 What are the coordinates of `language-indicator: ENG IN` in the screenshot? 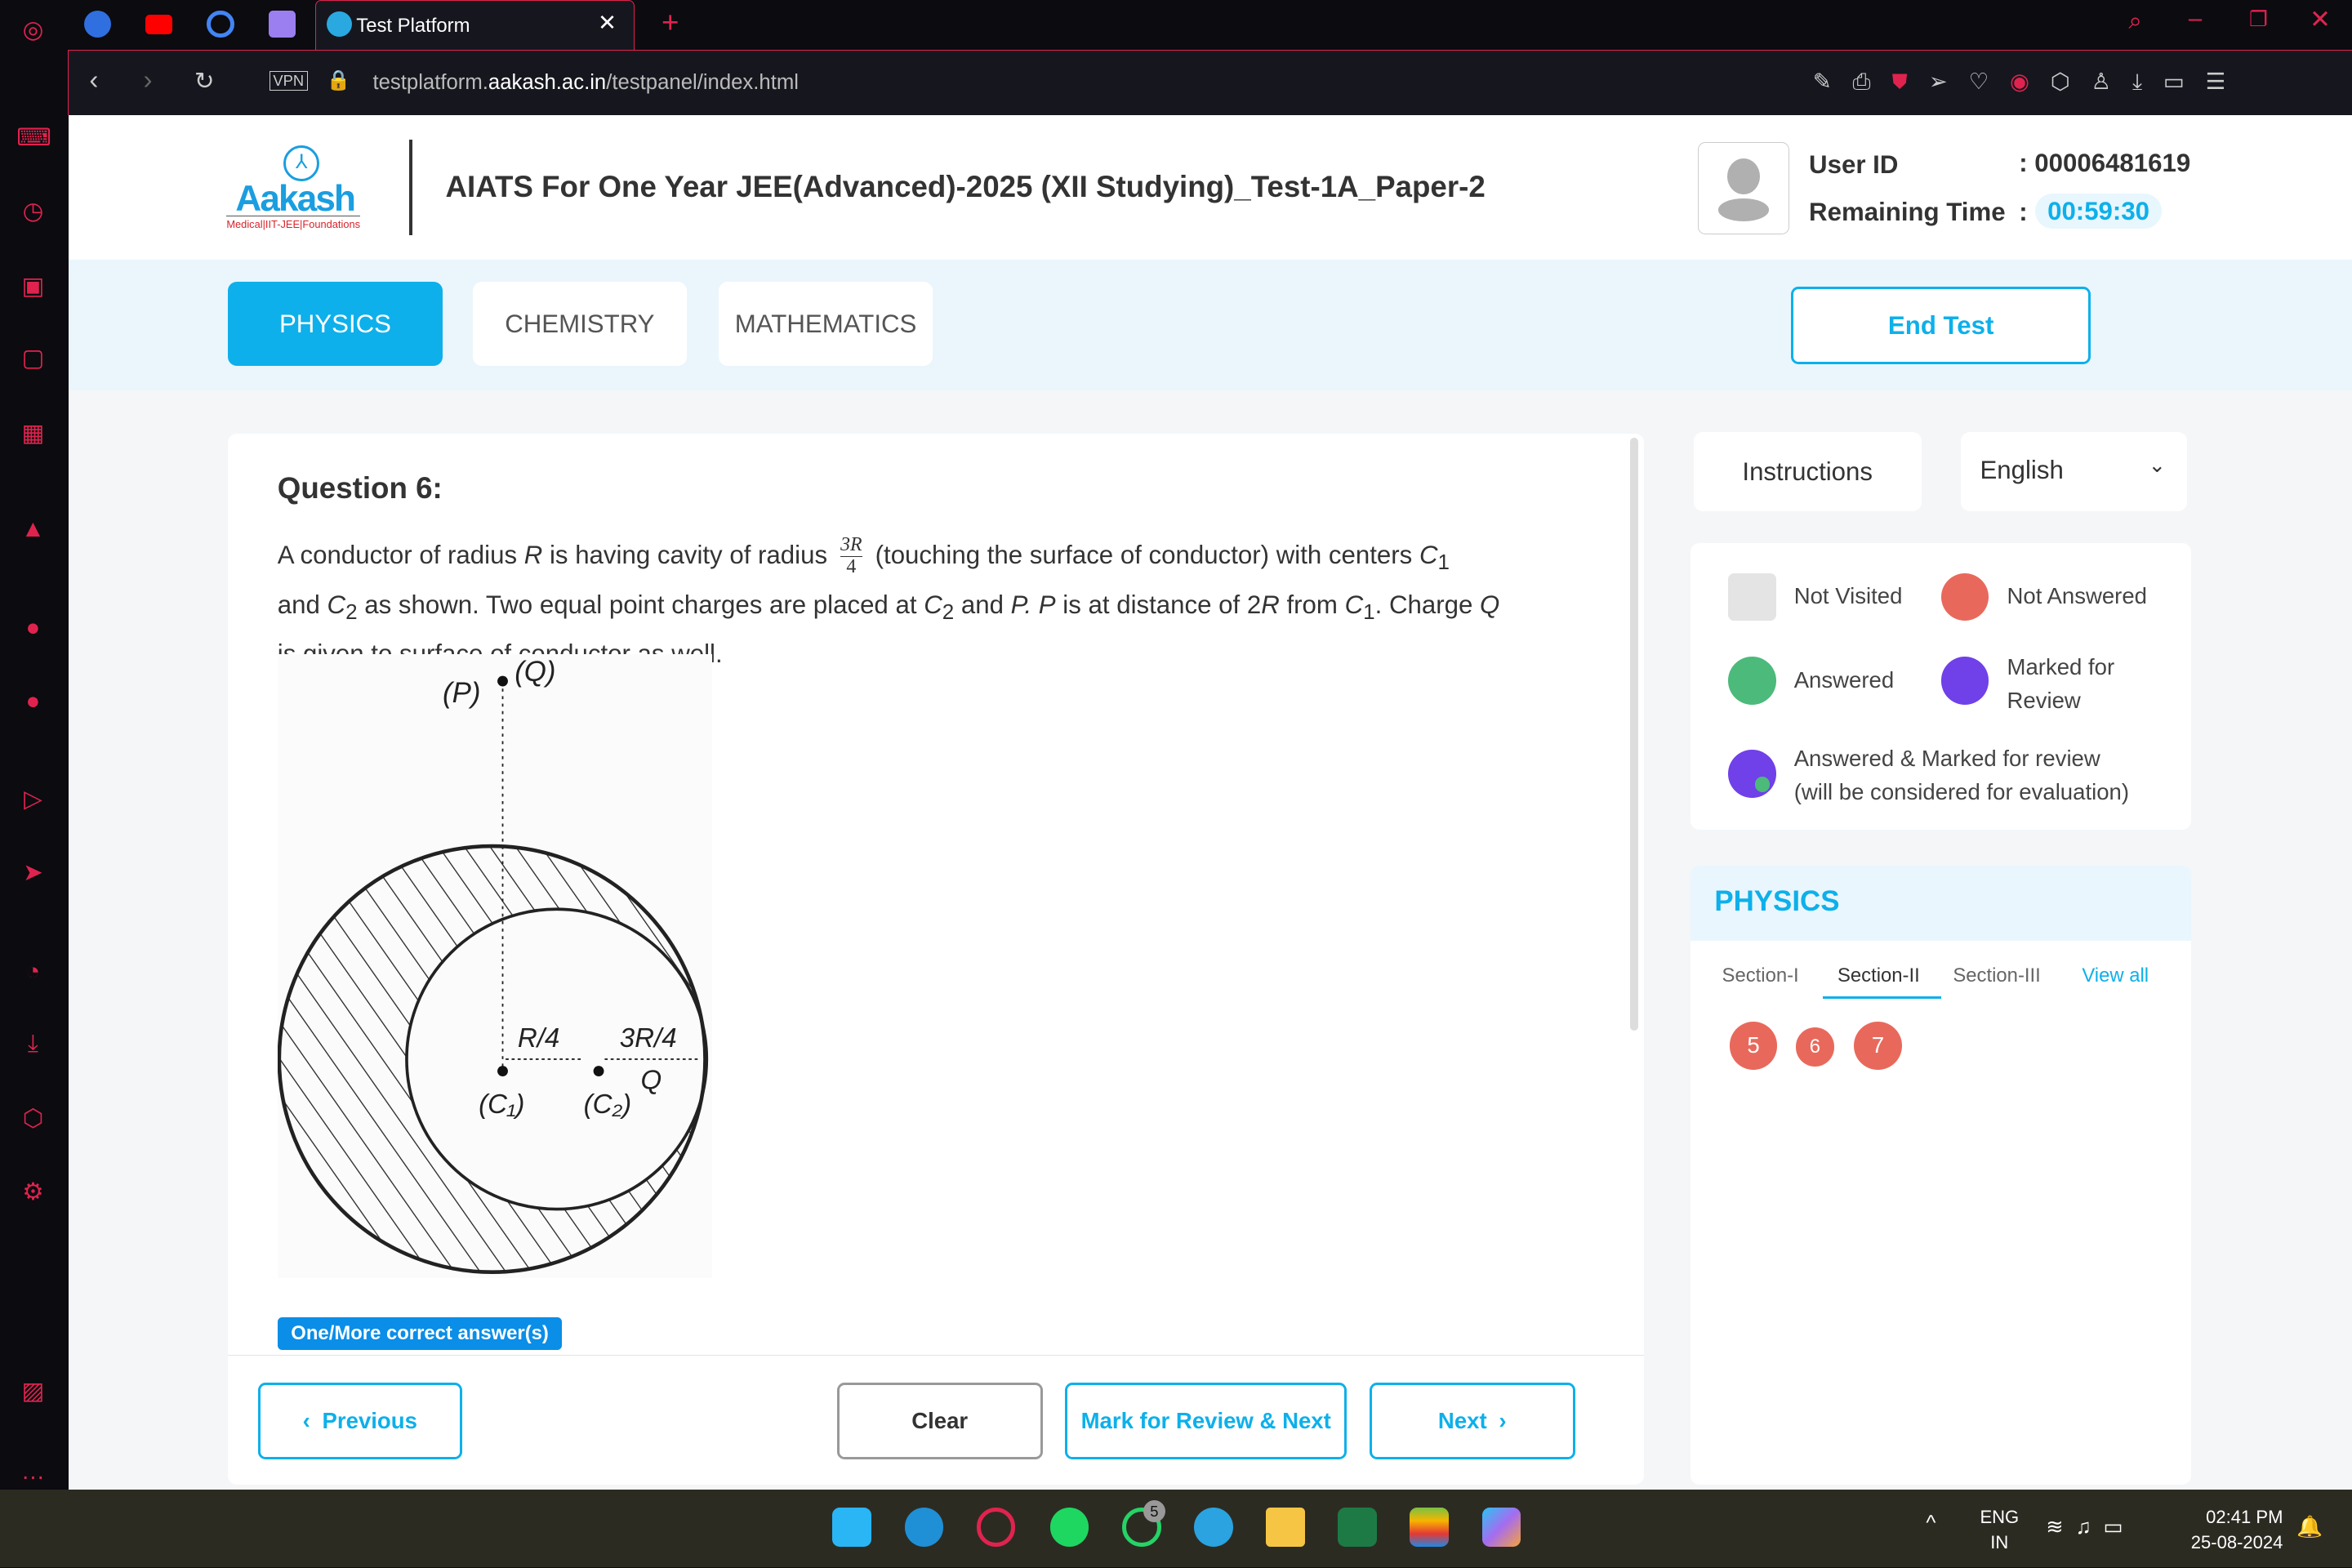 It's located at (1999, 1529).